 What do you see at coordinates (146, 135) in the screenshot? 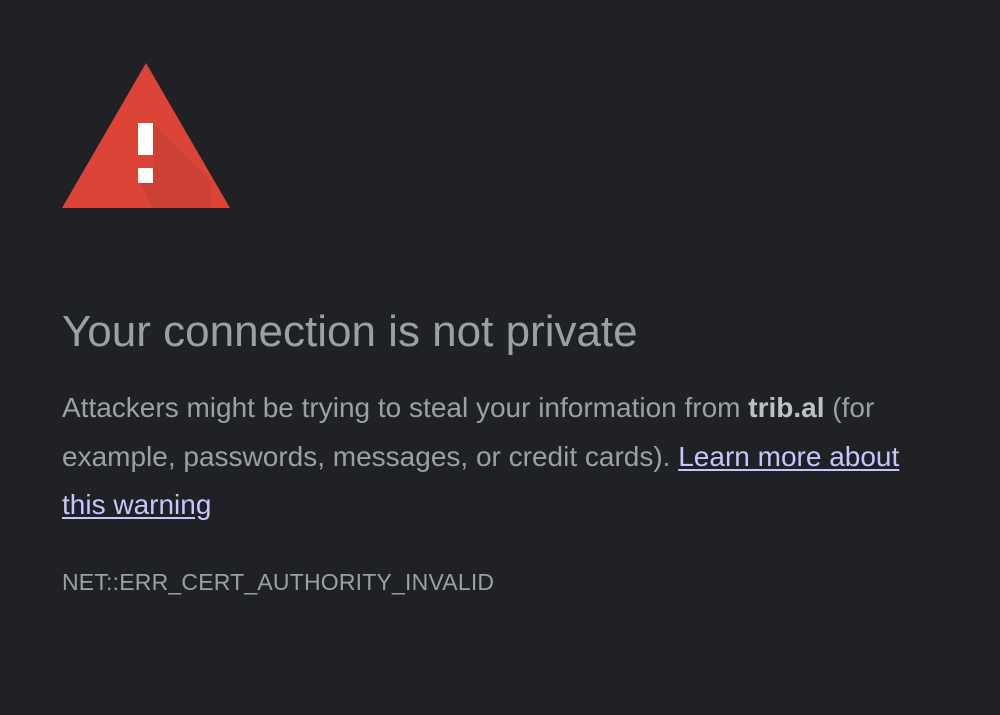
I see `warning-triangle-icon` at bounding box center [146, 135].